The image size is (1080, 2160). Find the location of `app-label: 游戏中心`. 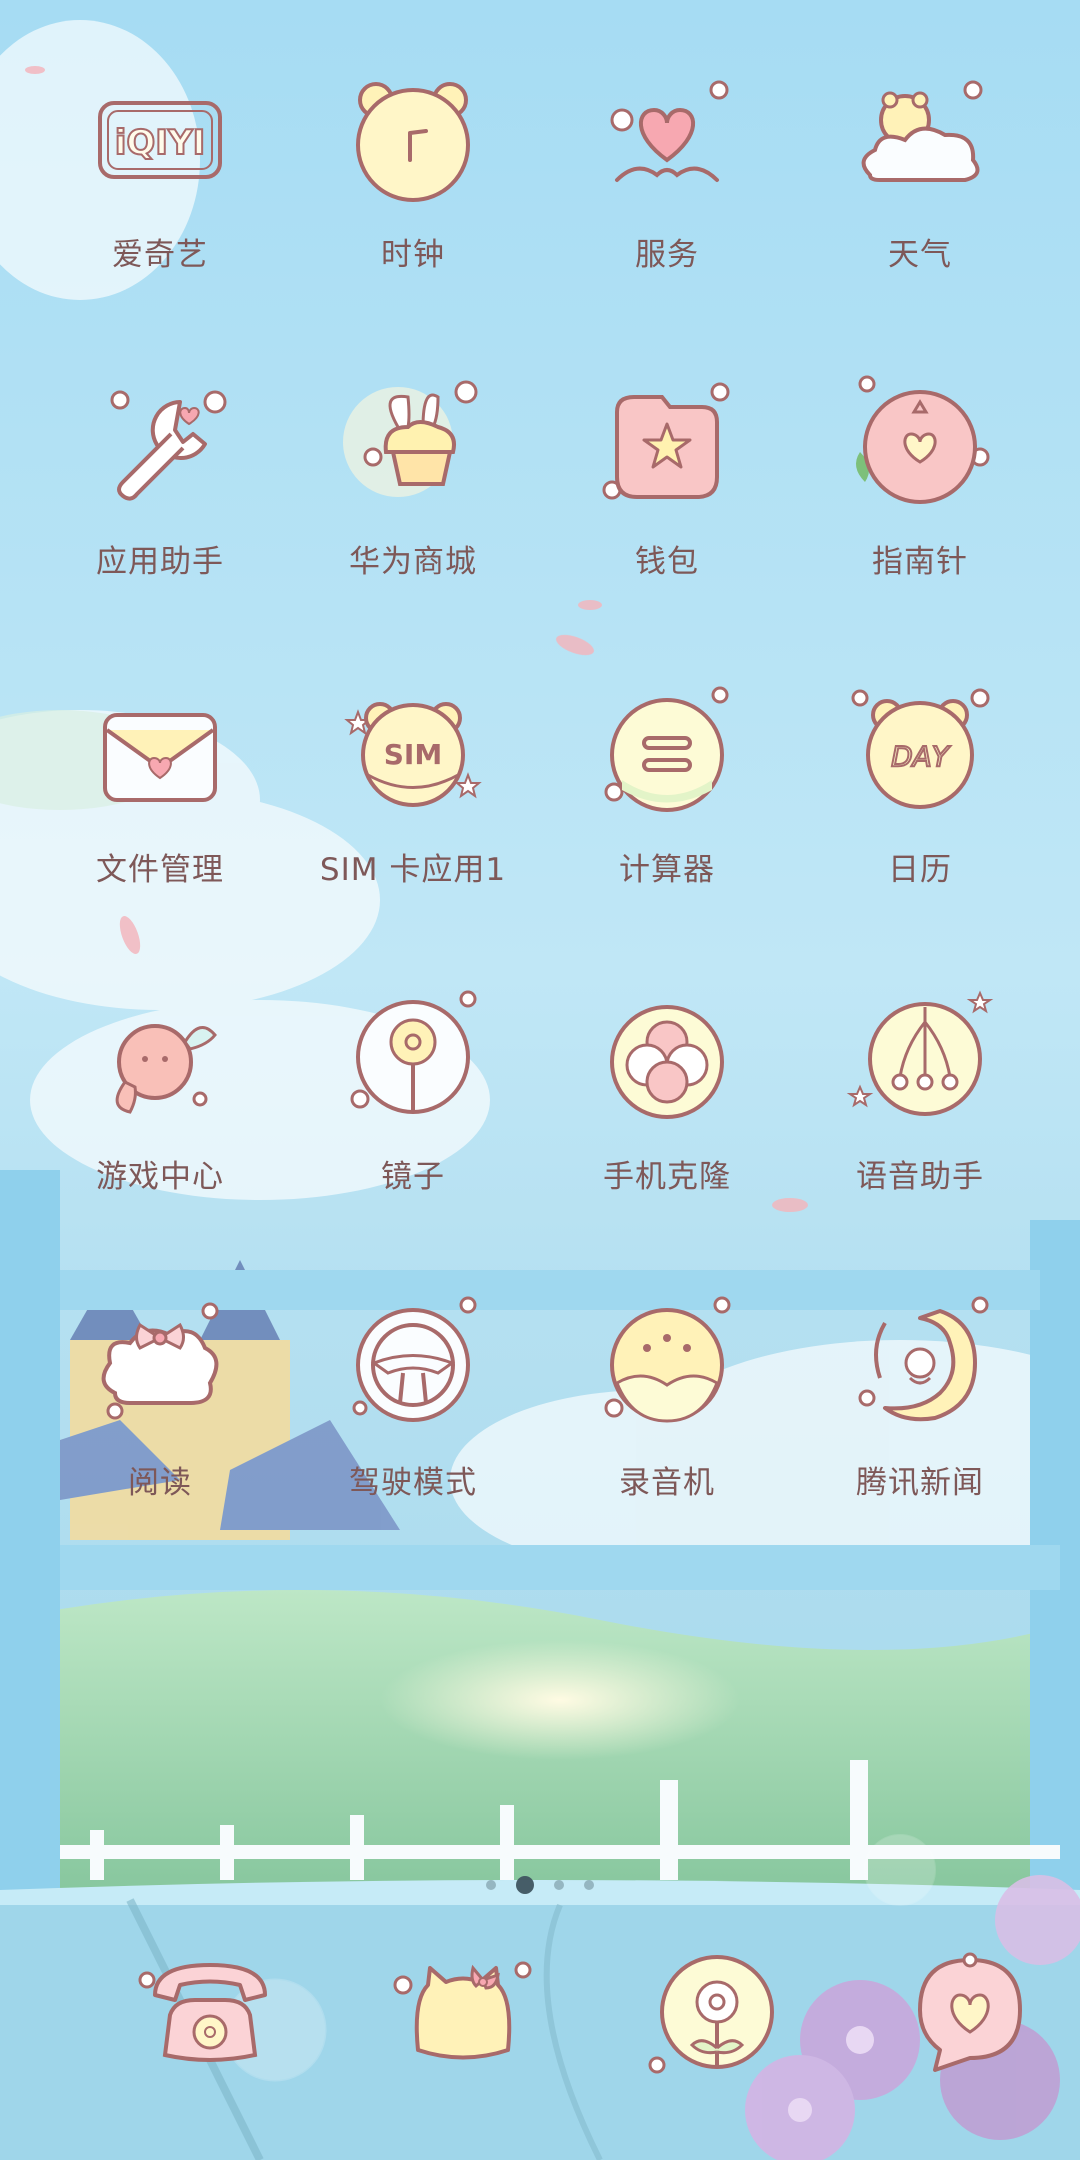

app-label: 游戏中心 is located at coordinates (160, 1177).